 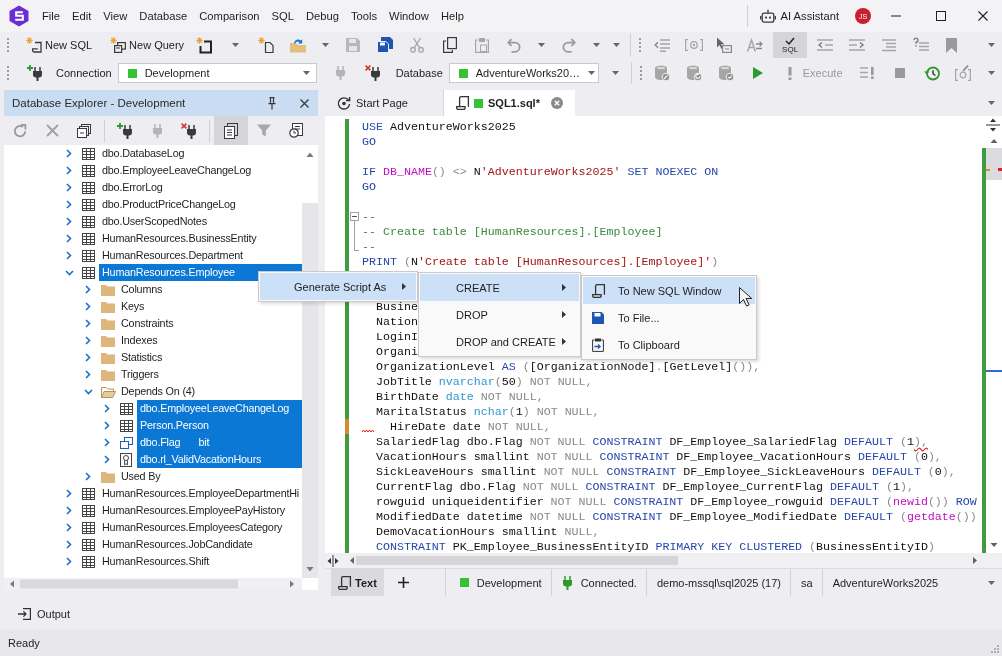 I want to click on database-pencil-icon, so click(x=661, y=73).